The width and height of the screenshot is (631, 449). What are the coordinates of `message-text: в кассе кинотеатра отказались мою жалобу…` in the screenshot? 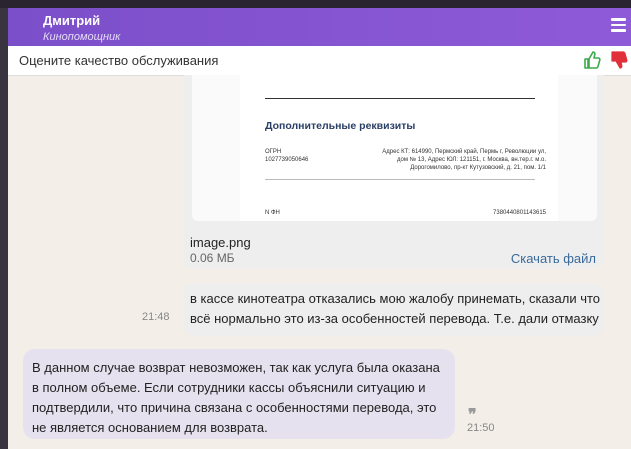 It's located at (395, 308).